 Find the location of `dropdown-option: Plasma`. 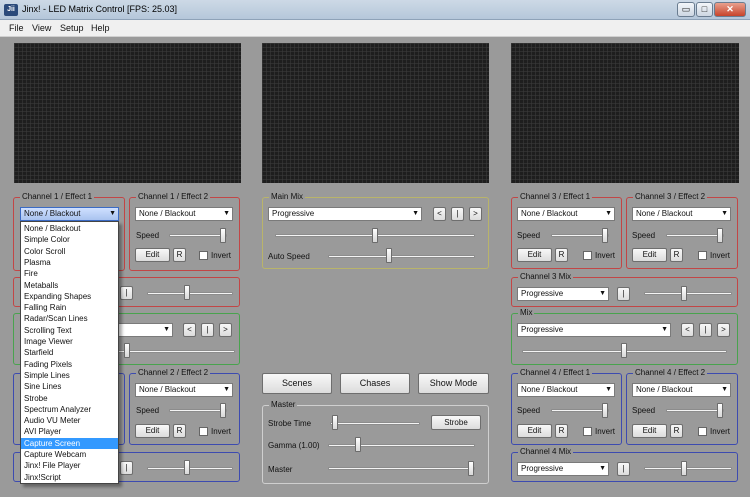

dropdown-option: Plasma is located at coordinates (69, 262).